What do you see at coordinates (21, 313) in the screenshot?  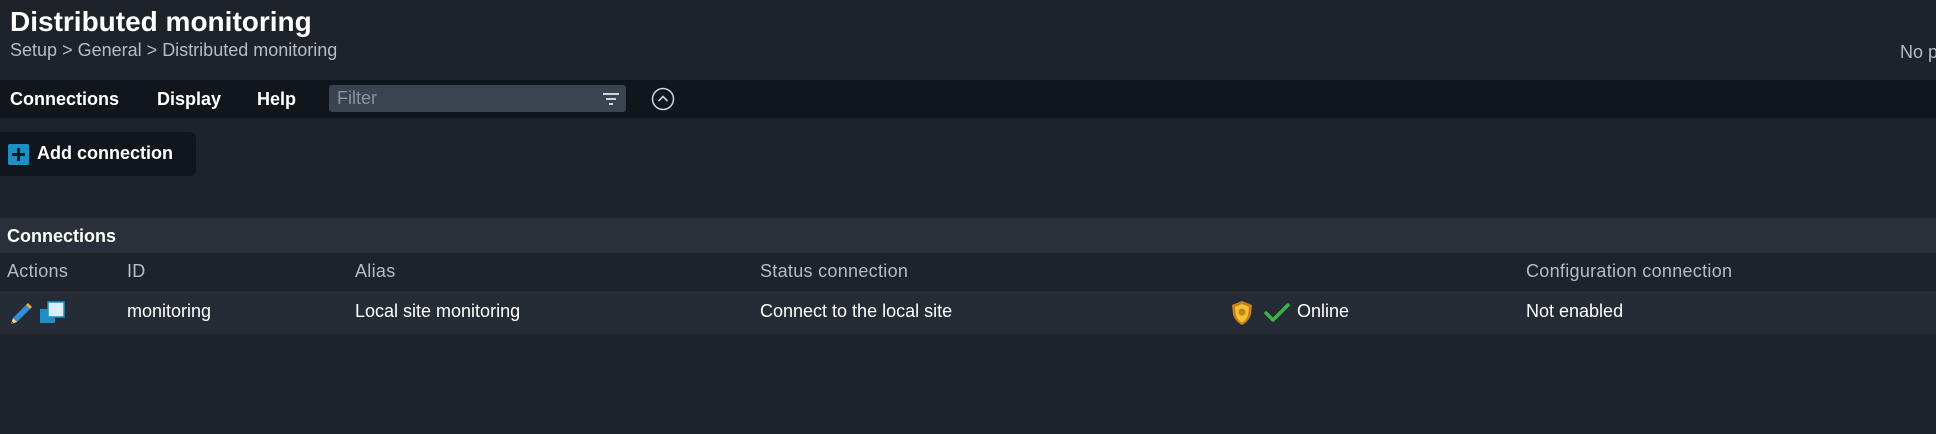 I see `edit-icon` at bounding box center [21, 313].